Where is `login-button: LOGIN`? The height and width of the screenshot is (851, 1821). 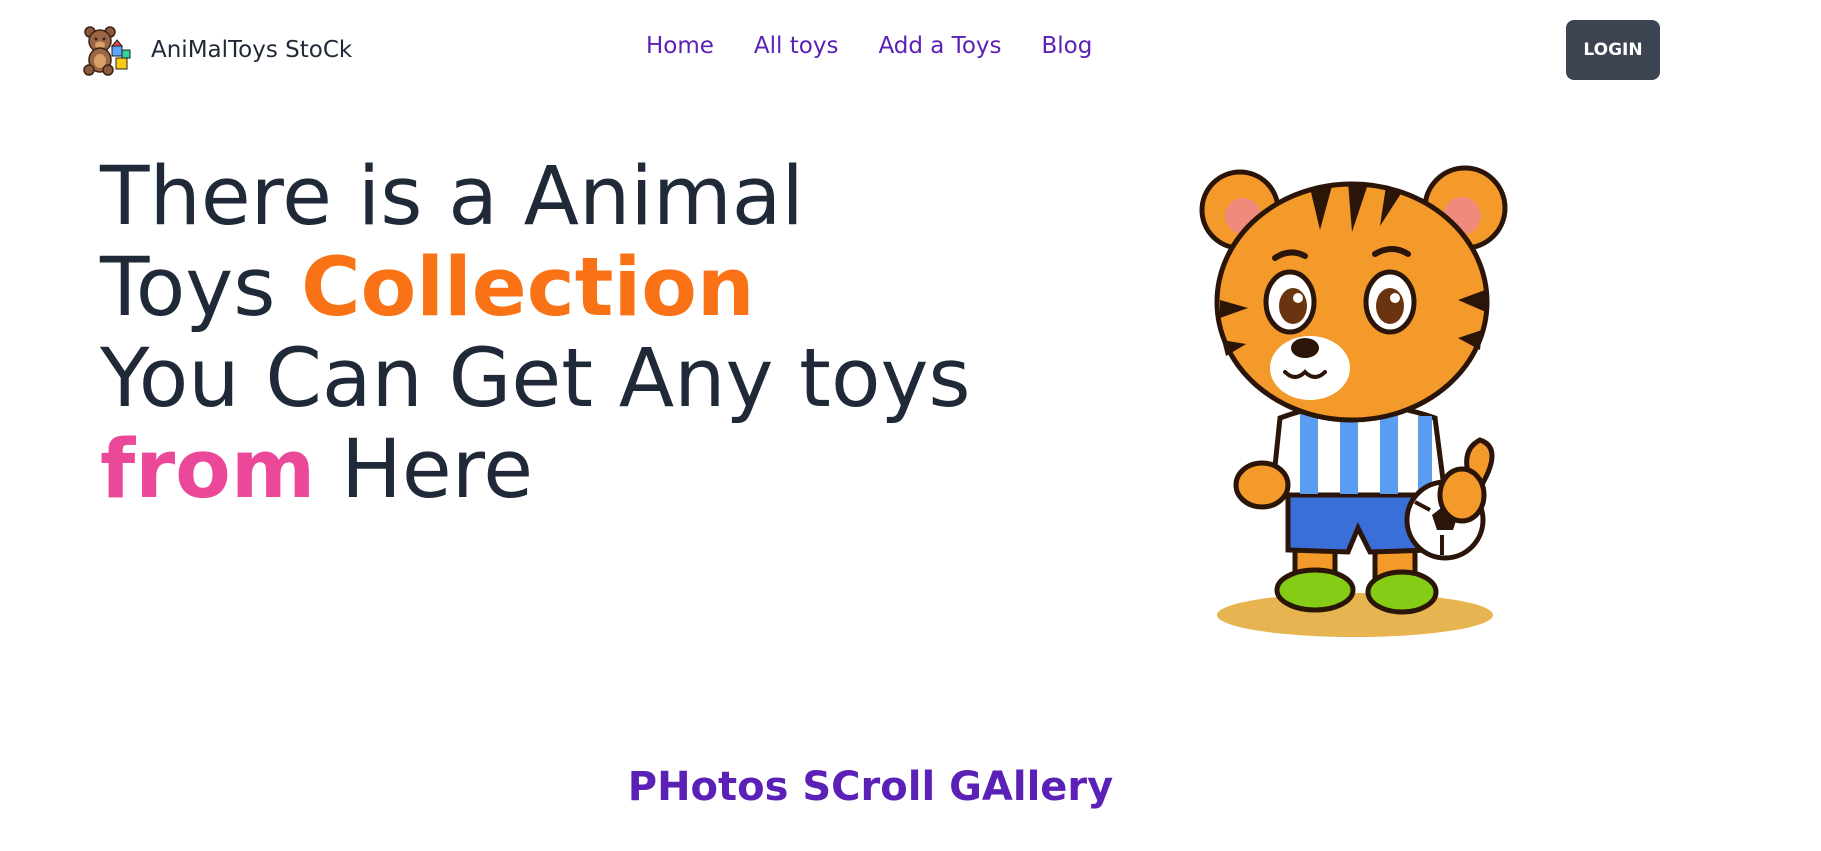 login-button: LOGIN is located at coordinates (1613, 50).